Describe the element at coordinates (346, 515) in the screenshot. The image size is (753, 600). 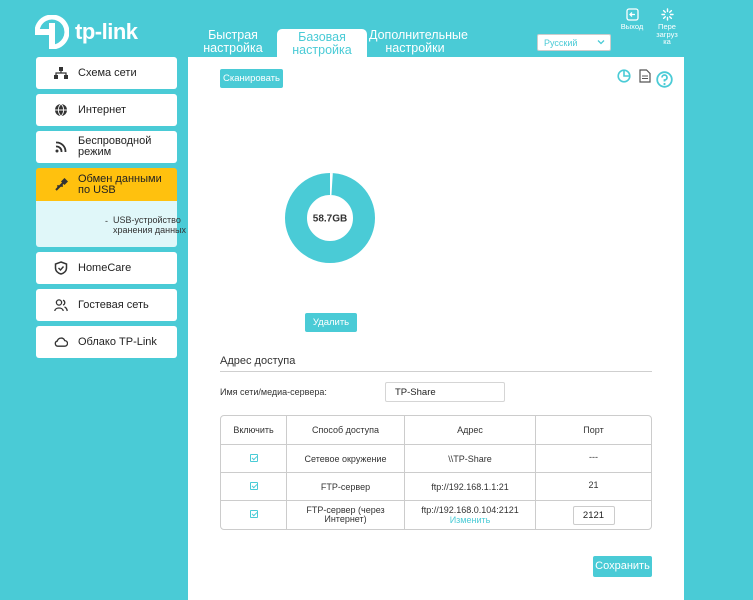
I see `access-method: FTP-сервер (через Интернет)` at that location.